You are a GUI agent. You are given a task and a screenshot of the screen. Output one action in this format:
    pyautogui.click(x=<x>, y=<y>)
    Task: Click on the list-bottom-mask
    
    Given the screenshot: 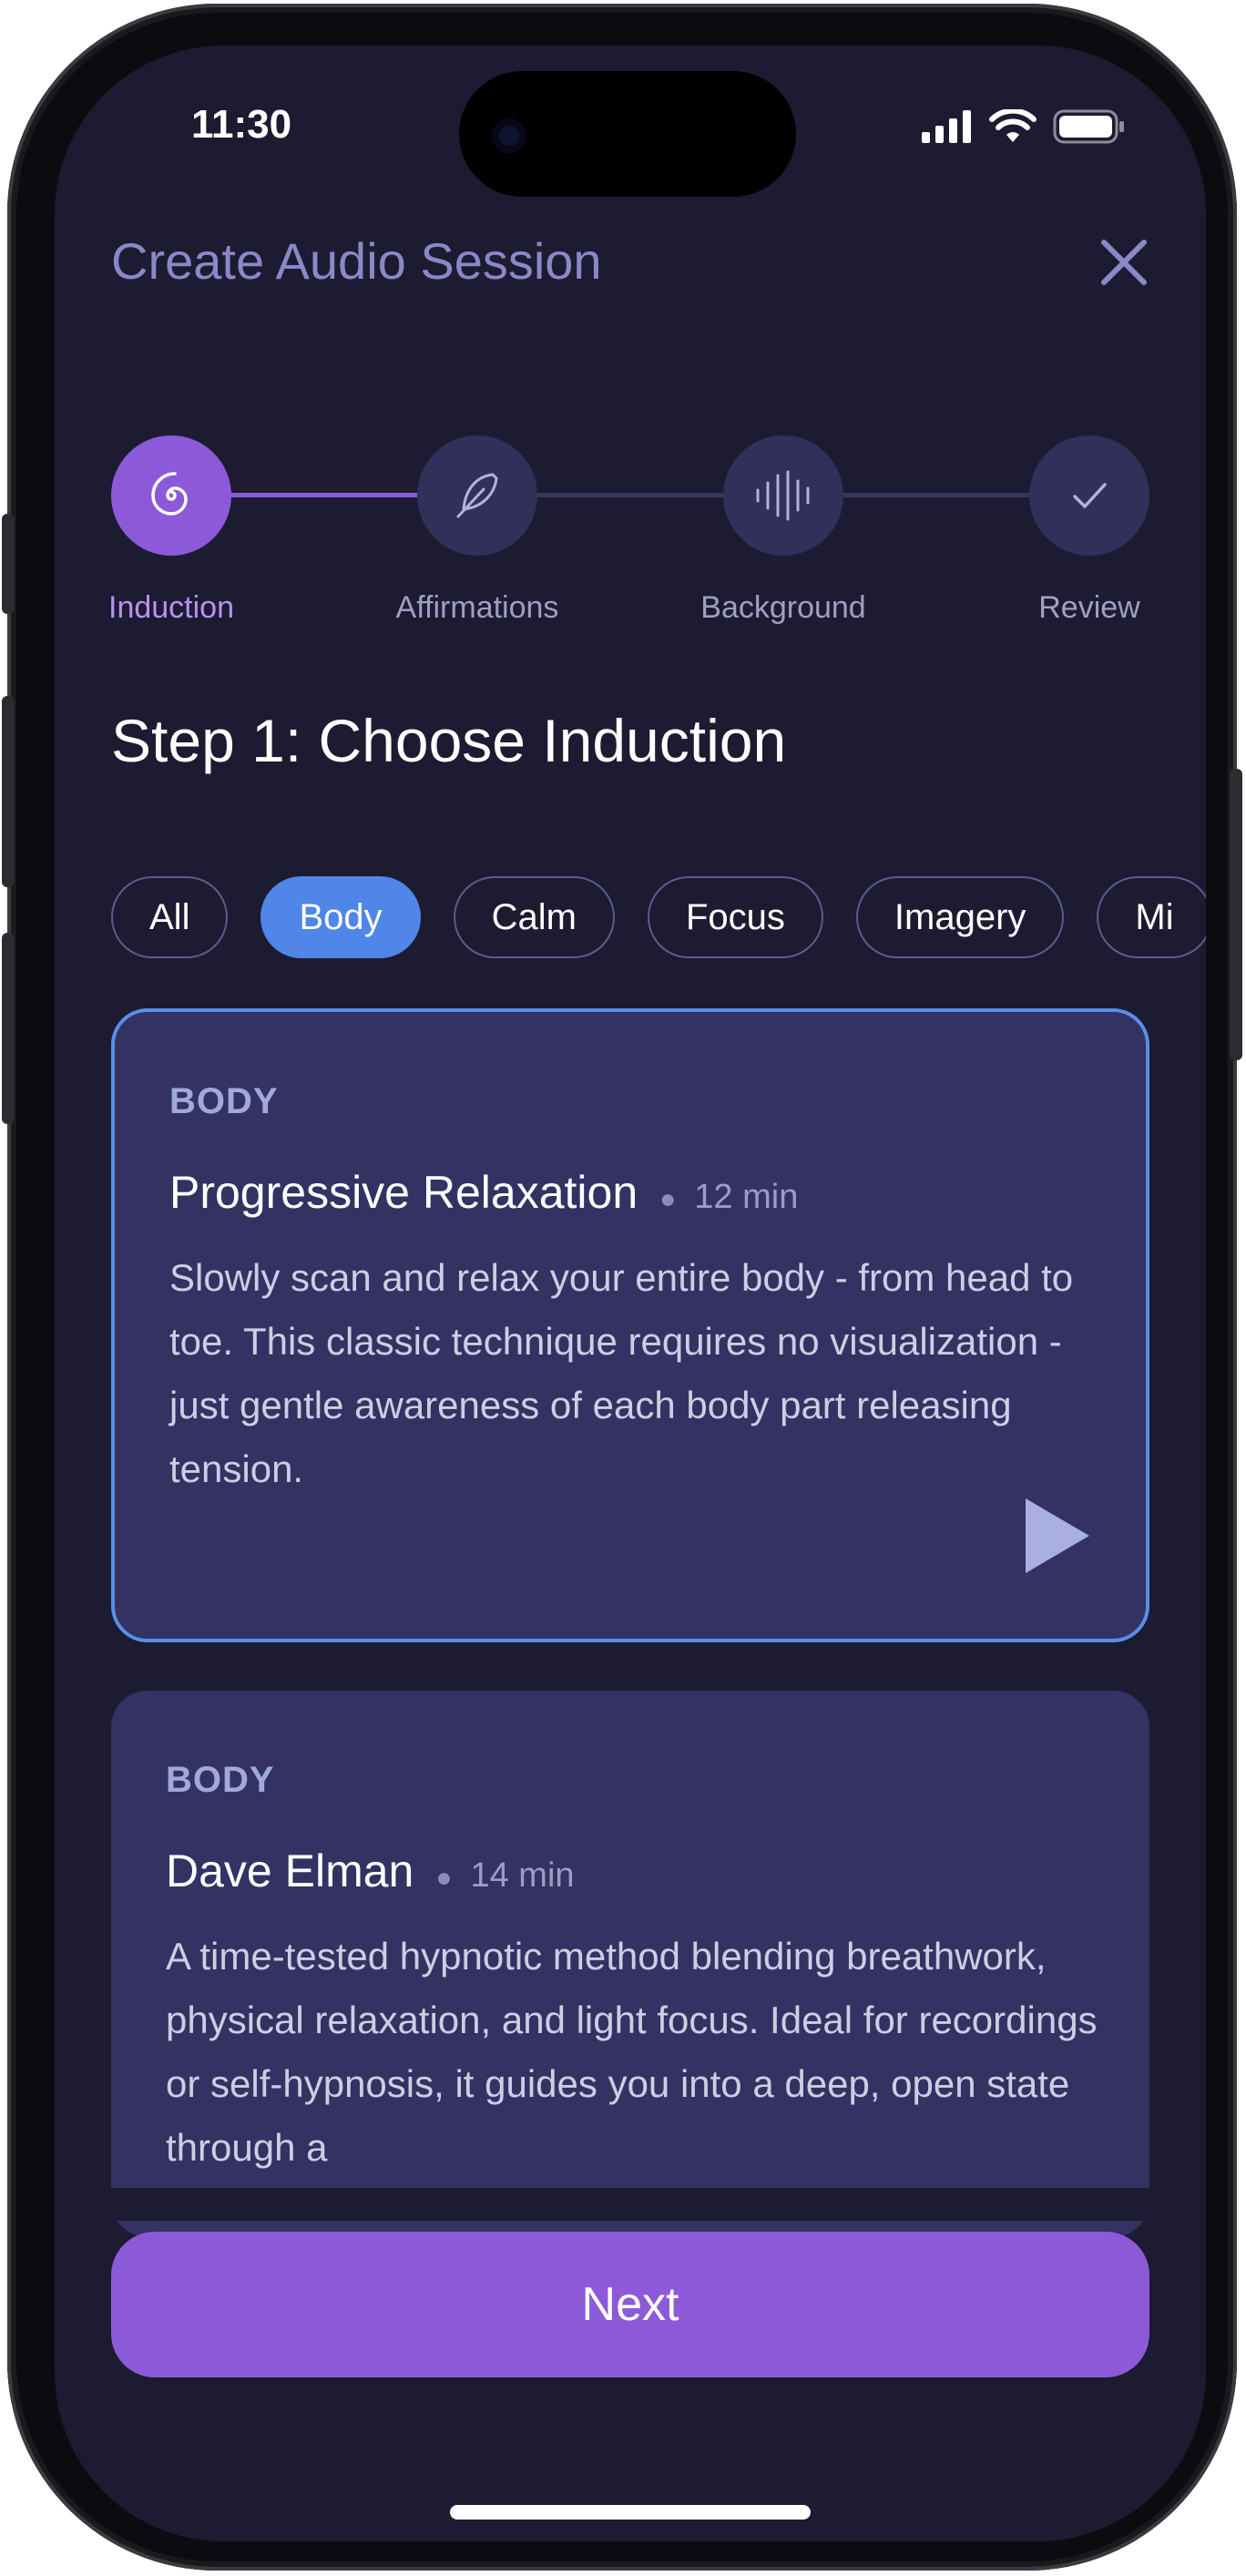 What is the action you would take?
    pyautogui.click(x=630, y=2204)
    